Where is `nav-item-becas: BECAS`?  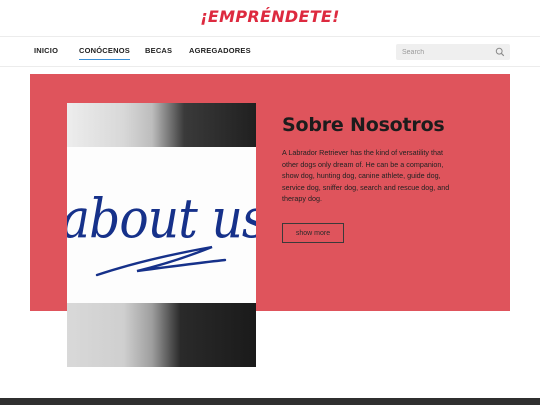 nav-item-becas: BECAS is located at coordinates (158, 50).